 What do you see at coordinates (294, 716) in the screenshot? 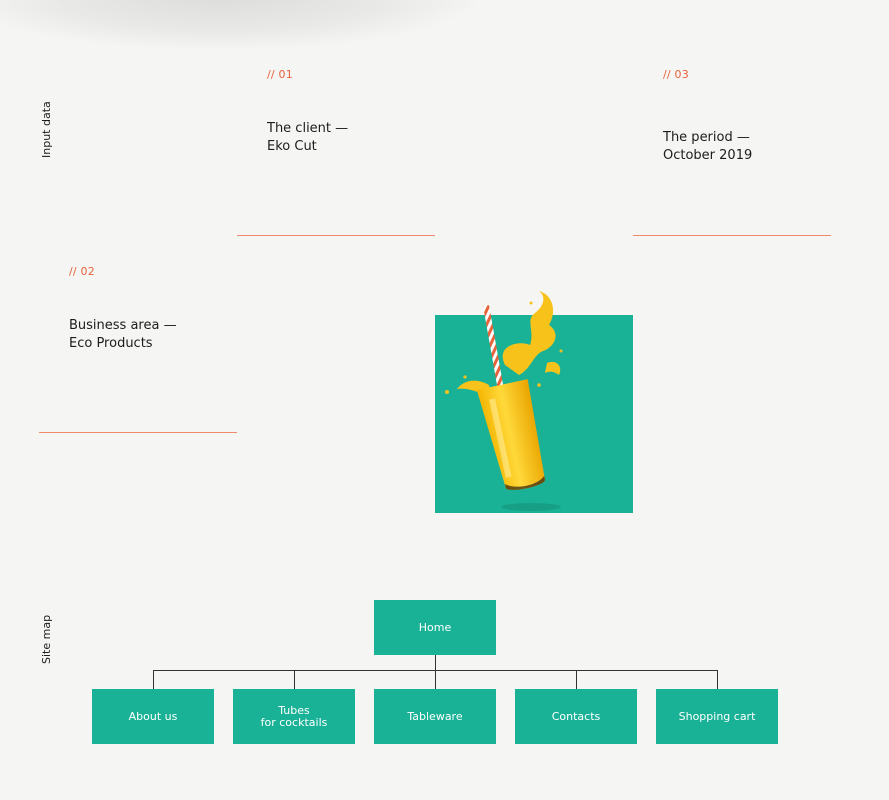
I see `sitemap-node-tubes: Tubes for cocktails` at bounding box center [294, 716].